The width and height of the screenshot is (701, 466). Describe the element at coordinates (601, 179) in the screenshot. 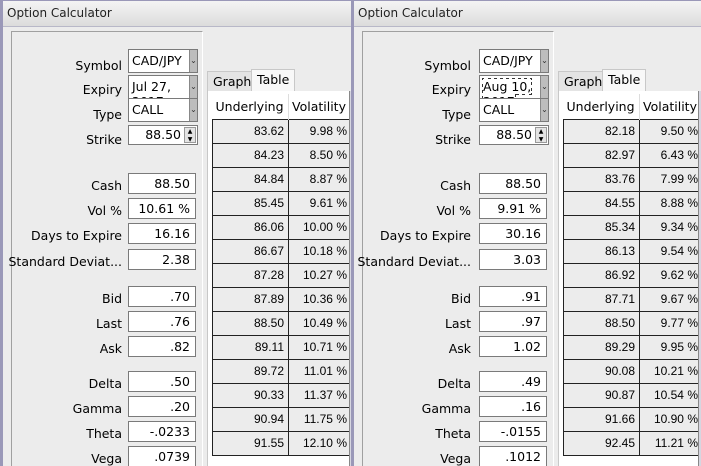

I see `underlying-cell: 83.76` at that location.